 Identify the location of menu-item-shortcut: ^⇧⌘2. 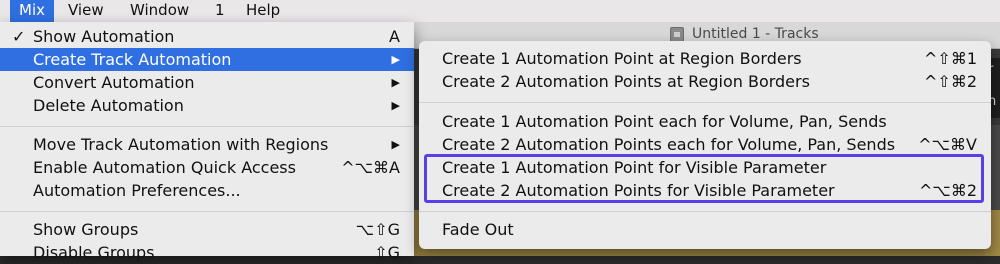
(950, 81).